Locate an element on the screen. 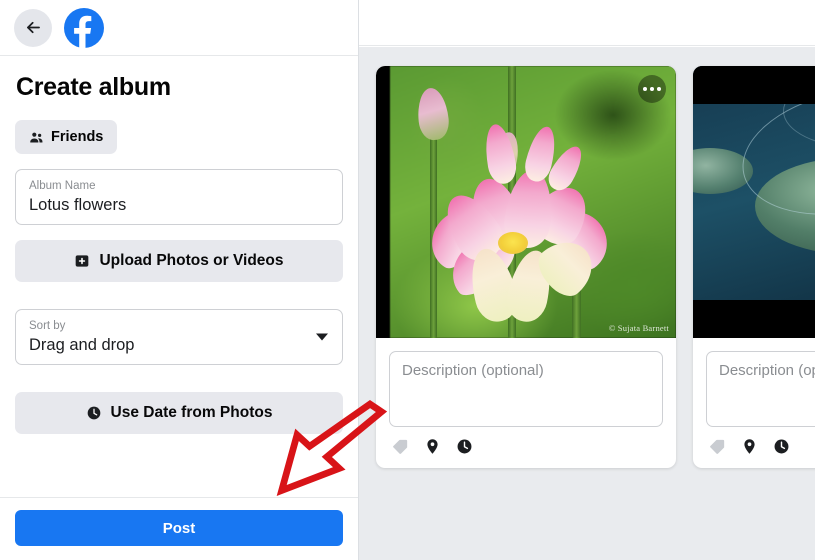 Image resolution: width=815 pixels, height=560 pixels. photo-card: Description (optional) is located at coordinates (754, 267).